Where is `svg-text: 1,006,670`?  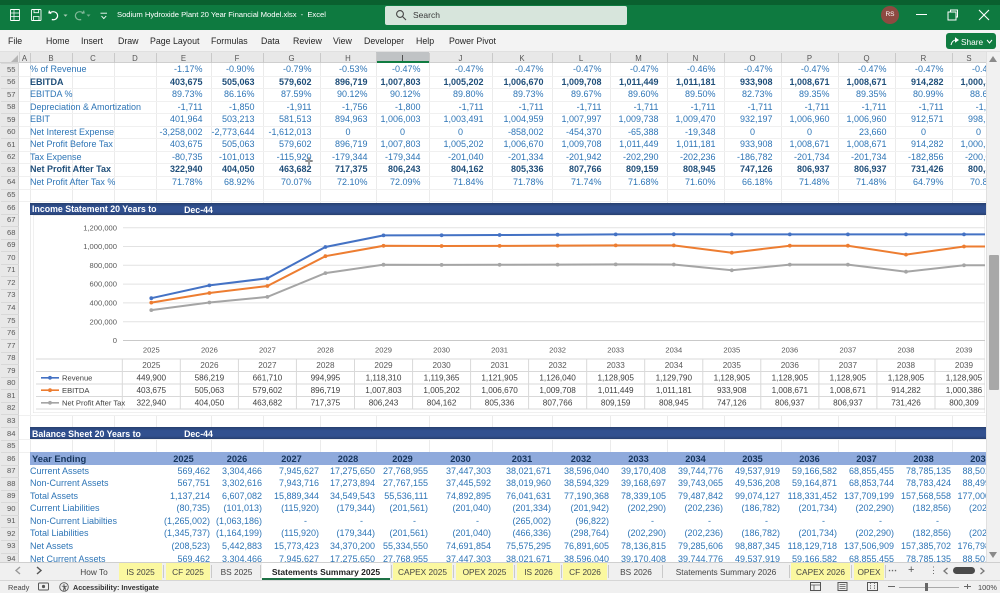 svg-text: 1,006,670 is located at coordinates (499, 390).